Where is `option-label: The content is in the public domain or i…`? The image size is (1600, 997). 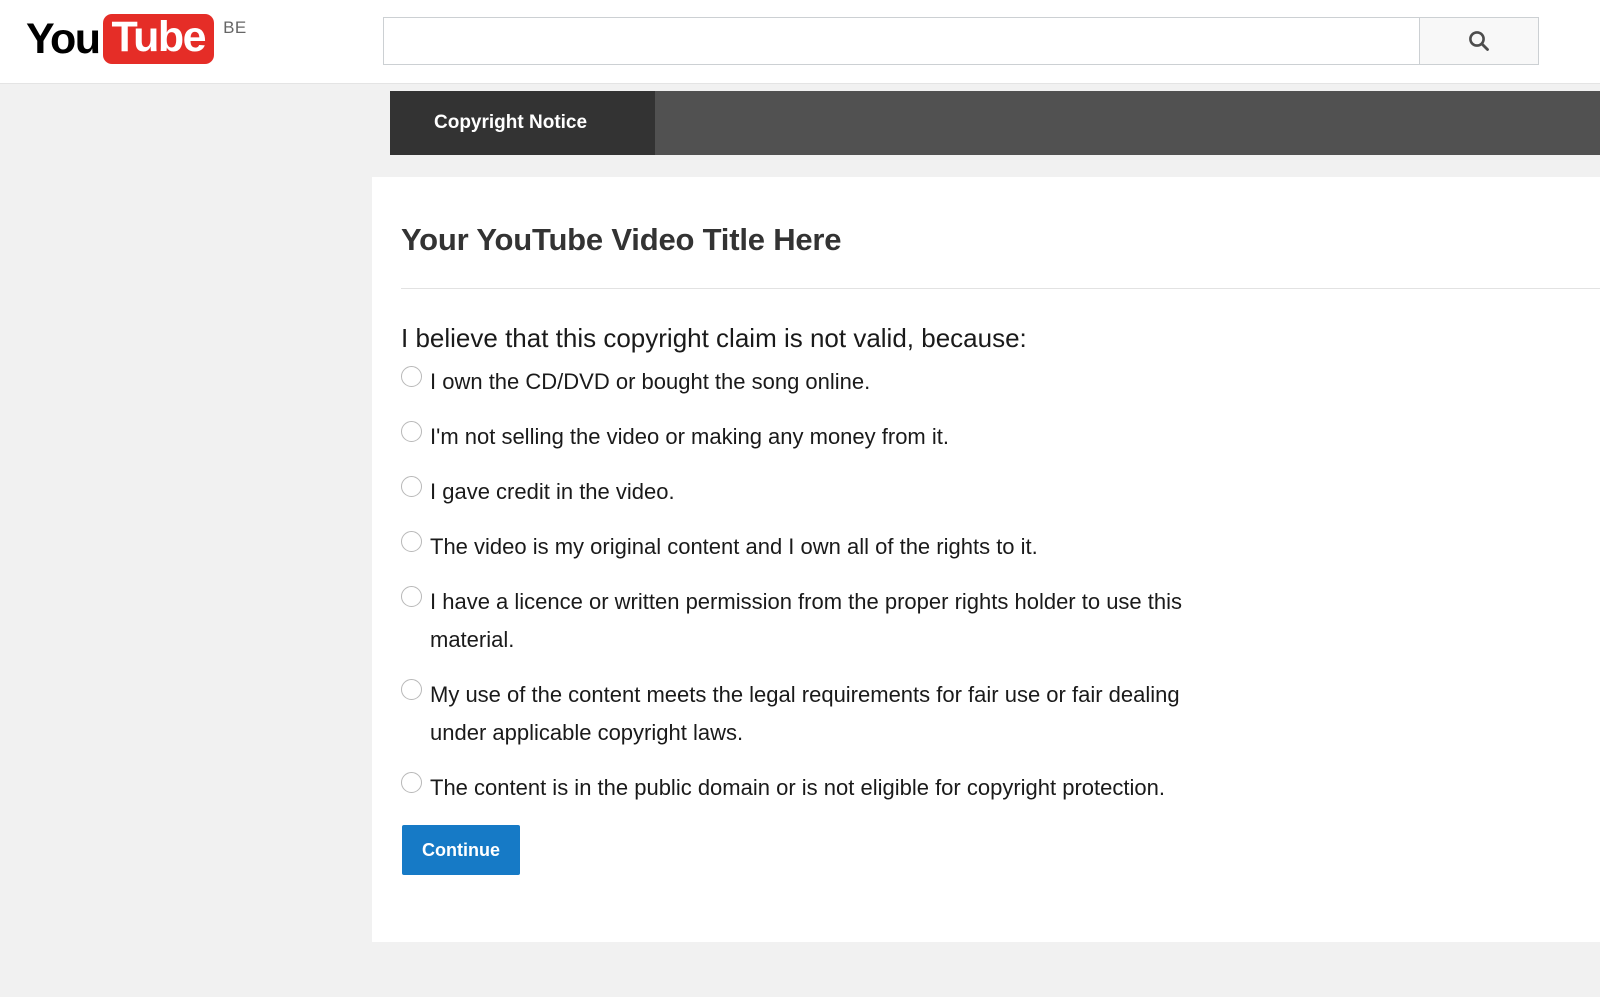 option-label: The content is in the public domain or i… is located at coordinates (797, 787).